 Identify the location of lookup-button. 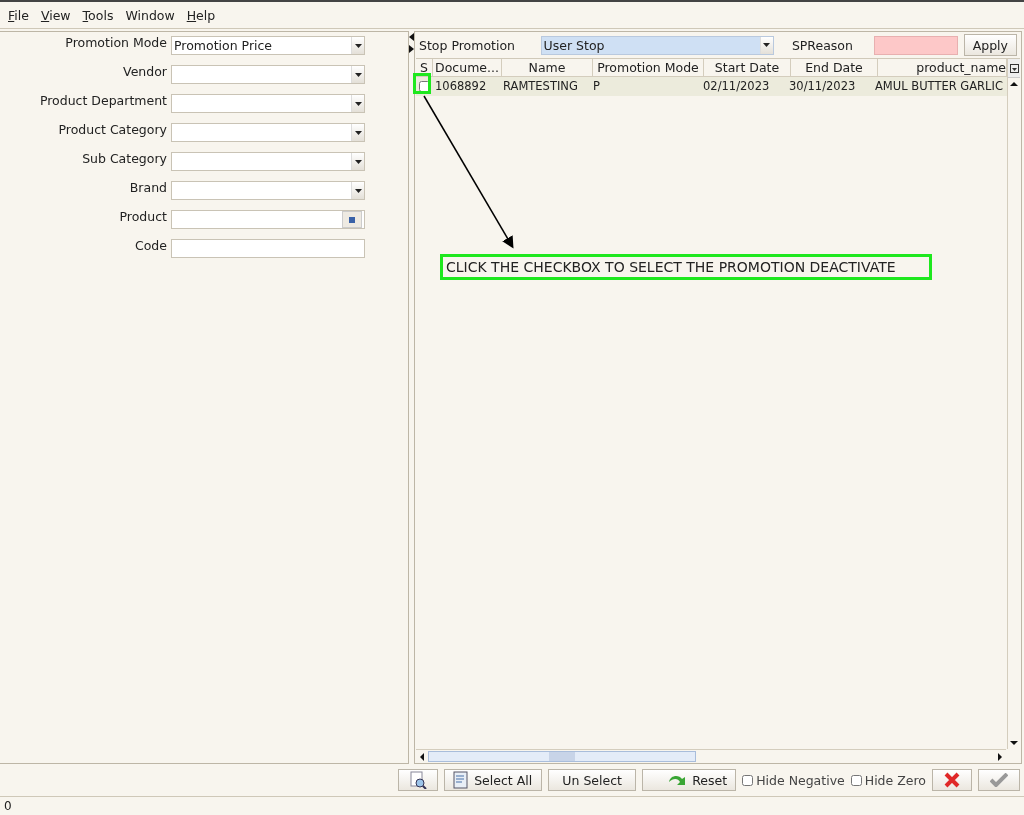
(352, 219).